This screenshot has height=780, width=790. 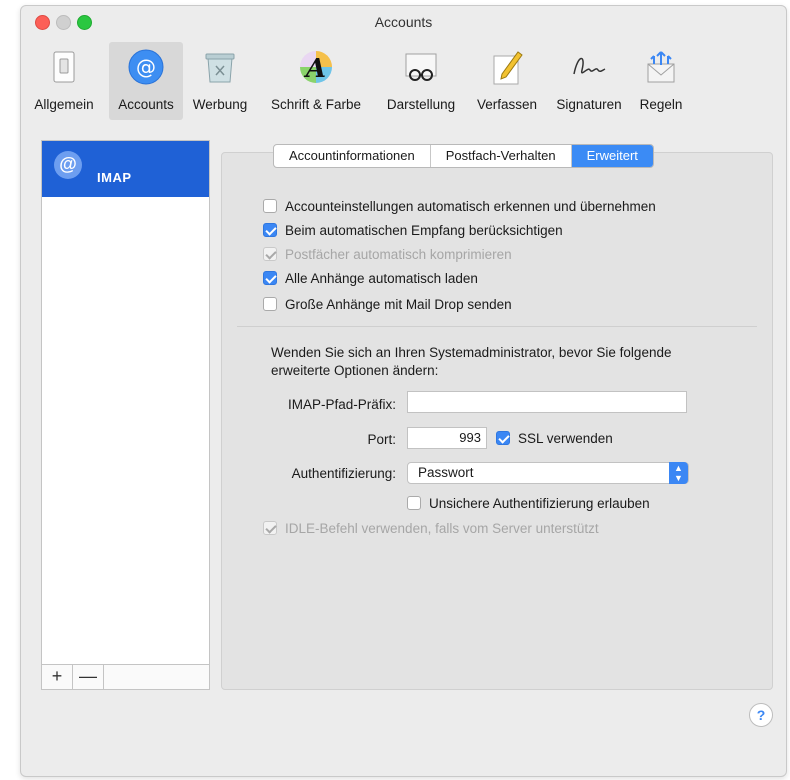 I want to click on titlebar: Accounts, so click(x=403, y=21).